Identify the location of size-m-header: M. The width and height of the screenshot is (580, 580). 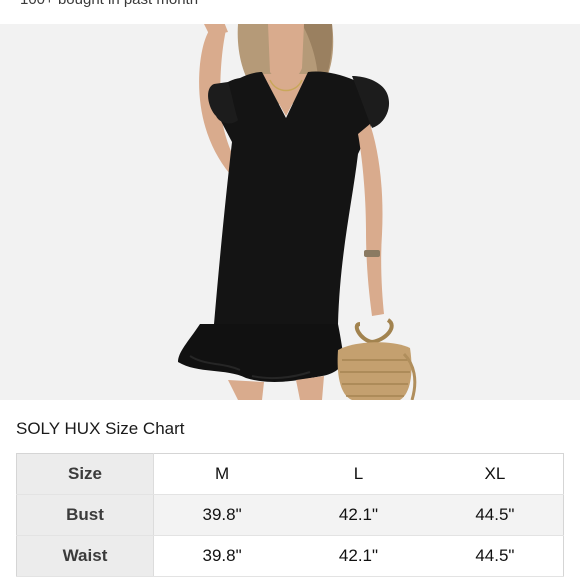
(222, 474).